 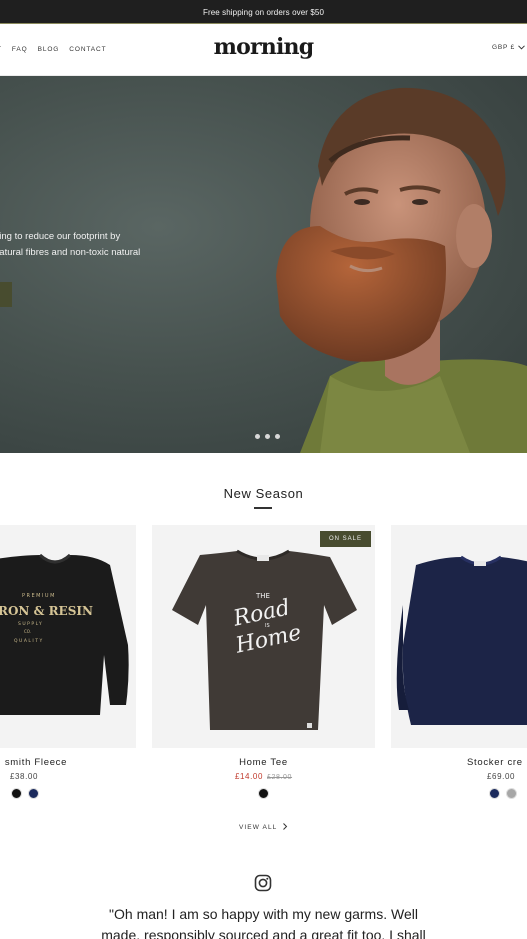 What do you see at coordinates (24, 776) in the screenshot?
I see `product-price-fleece: £38.00` at bounding box center [24, 776].